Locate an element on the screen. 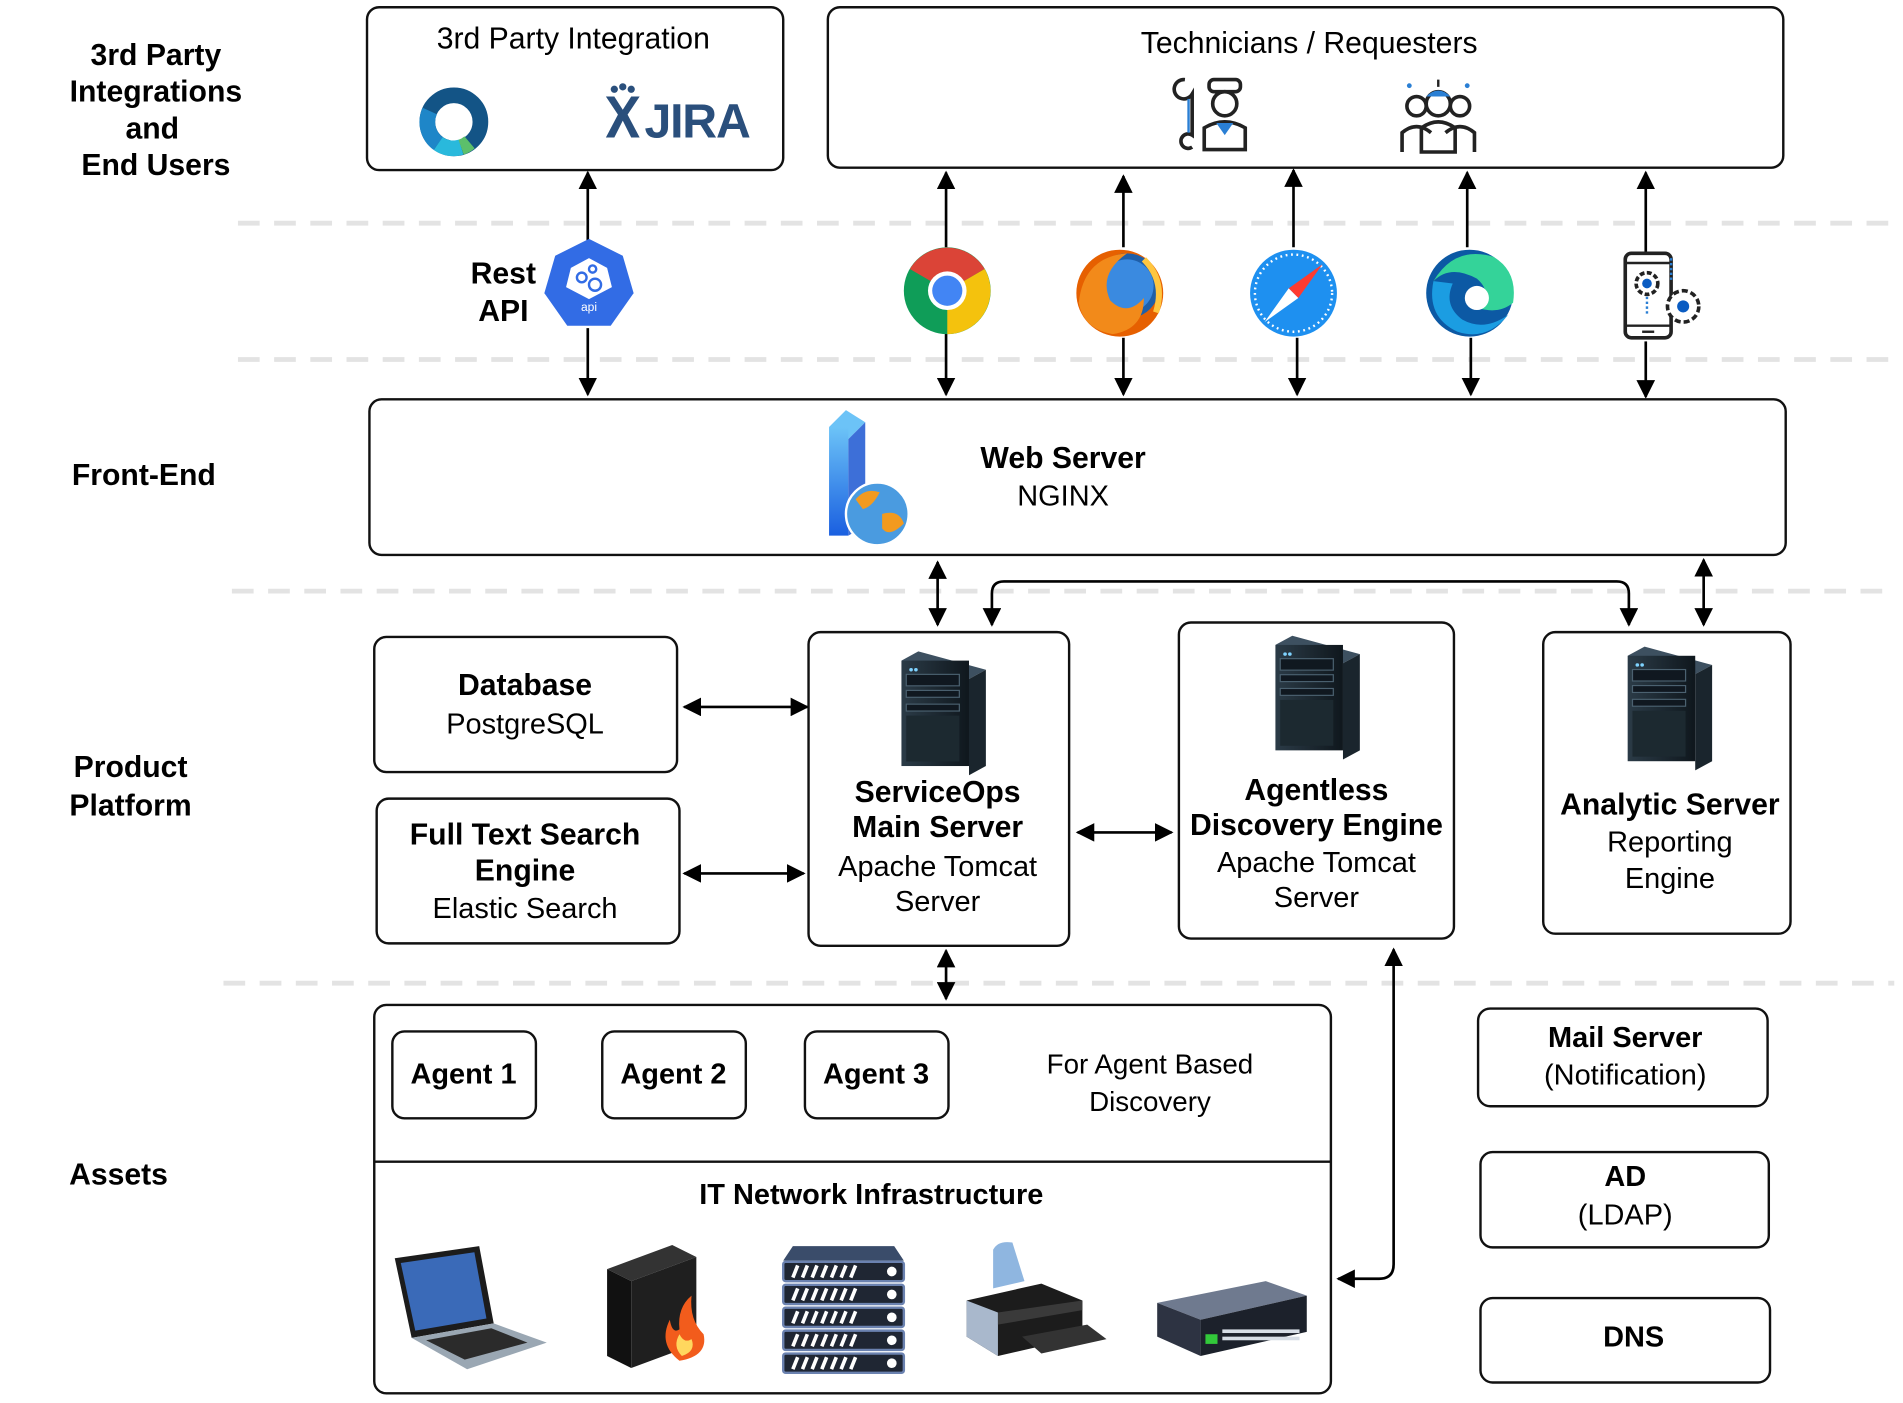 This screenshot has width=1903, height=1403. discovery-subtitle-line: Server is located at coordinates (1317, 898).